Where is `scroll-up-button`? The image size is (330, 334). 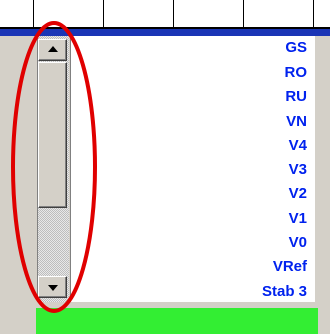 scroll-up-button is located at coordinates (52, 50).